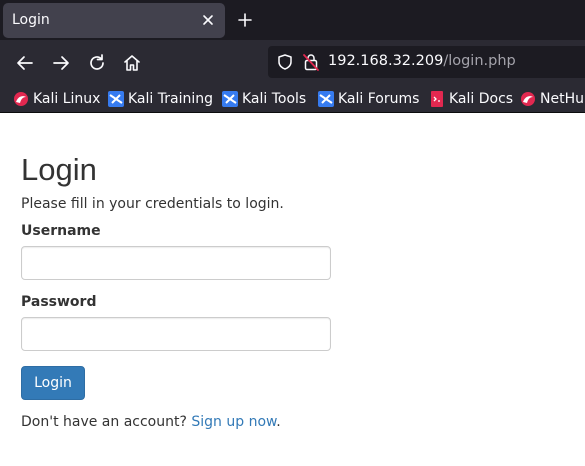  I want to click on tab-title: Login, so click(31, 20).